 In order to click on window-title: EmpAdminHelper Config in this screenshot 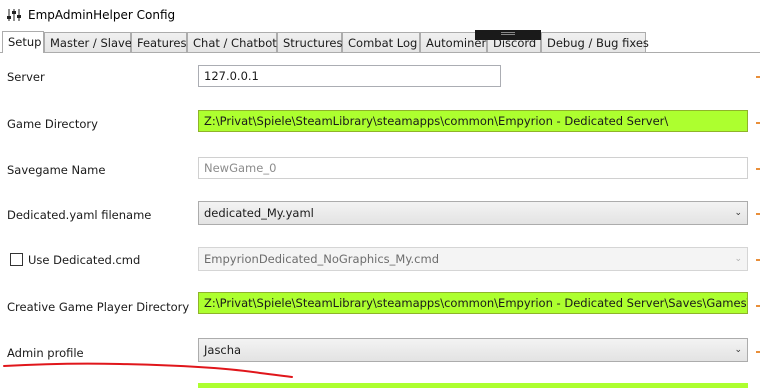, I will do `click(102, 15)`.